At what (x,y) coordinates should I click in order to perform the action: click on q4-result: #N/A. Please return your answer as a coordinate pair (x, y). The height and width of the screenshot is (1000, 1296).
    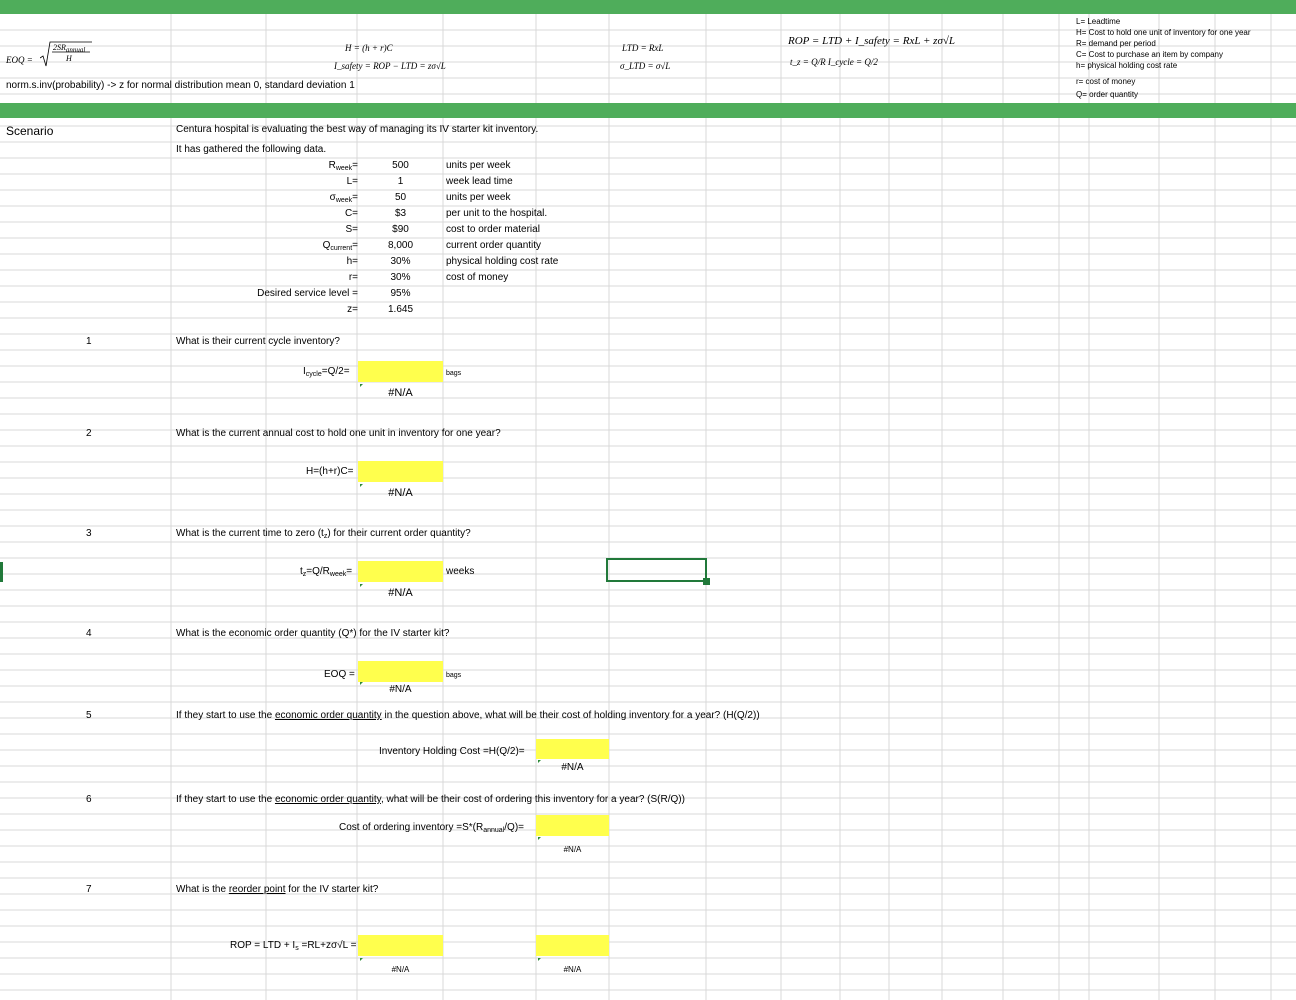
    Looking at the image, I should click on (400, 689).